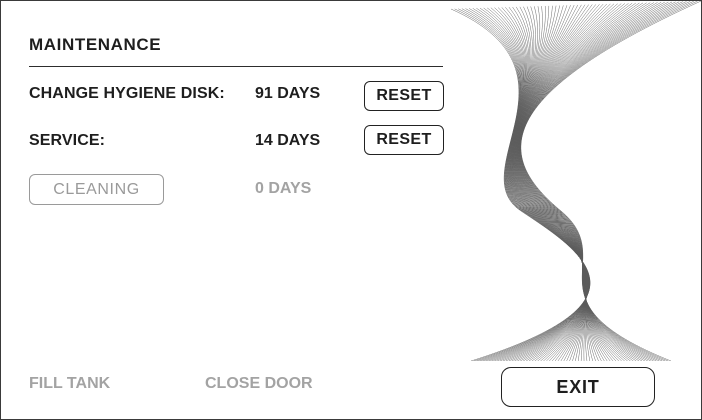 The height and width of the screenshot is (420, 702). Describe the element at coordinates (236, 66) in the screenshot. I see `title-divider` at that location.